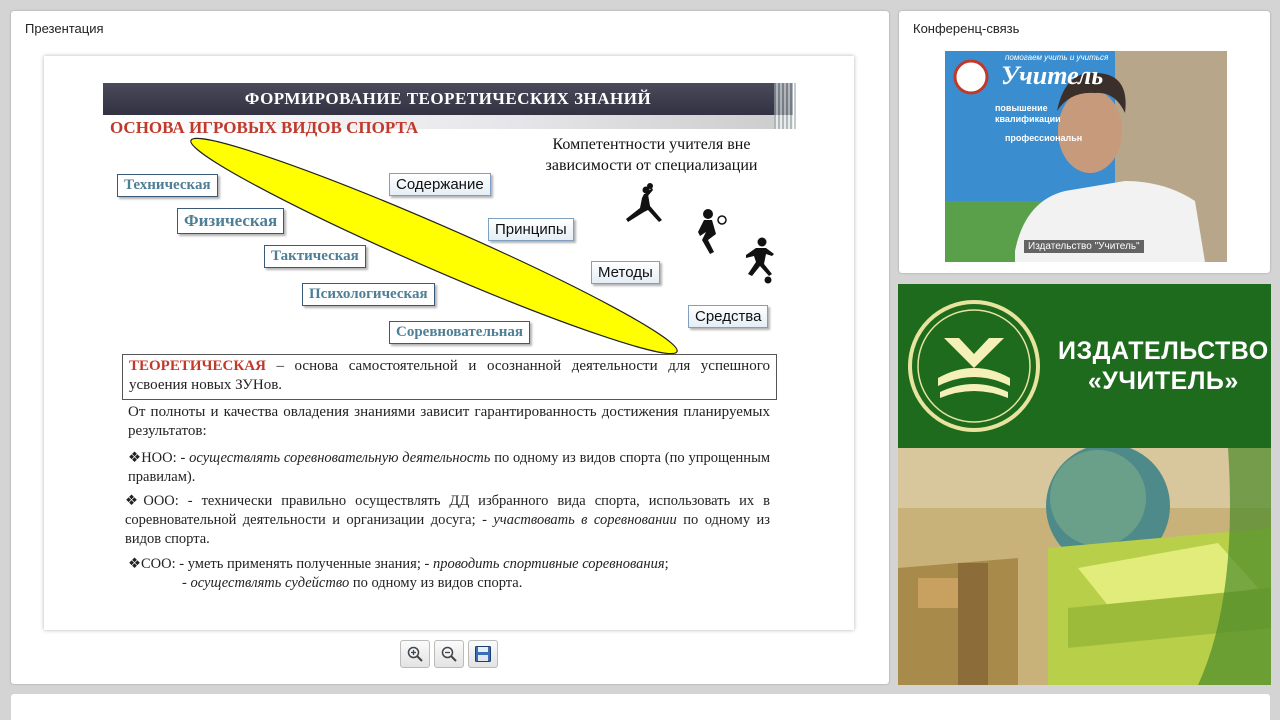 The image size is (1280, 720). What do you see at coordinates (1163, 366) in the screenshot?
I see `publisher-name: ИЗДАТЕЛЬСТВО «УЧИТЕЛЬ»` at bounding box center [1163, 366].